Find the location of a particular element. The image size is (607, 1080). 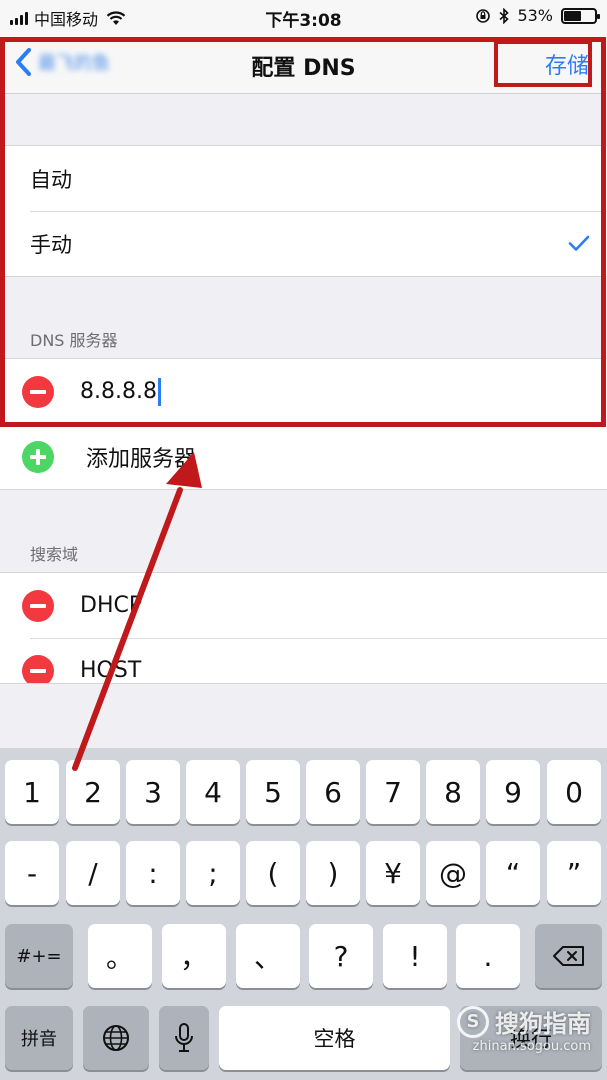

back-button-label: 最飞的鱼 is located at coordinates (74, 63).